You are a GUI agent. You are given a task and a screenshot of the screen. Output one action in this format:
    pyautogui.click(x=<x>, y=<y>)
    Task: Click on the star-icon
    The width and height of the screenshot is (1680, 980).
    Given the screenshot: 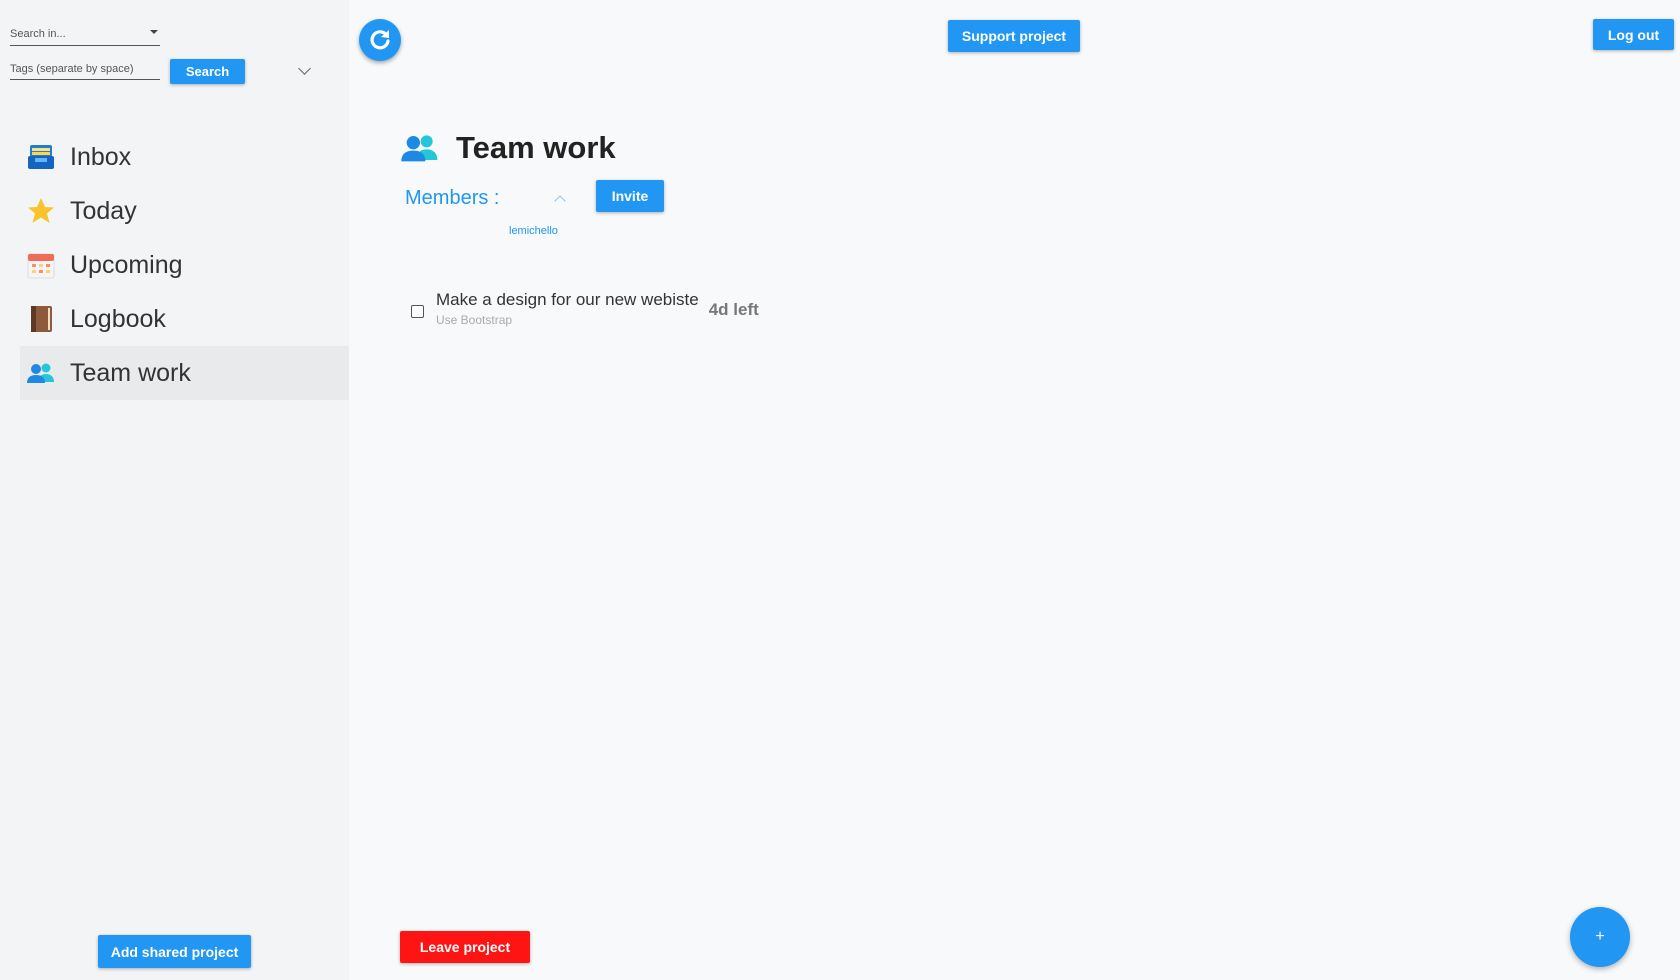 What is the action you would take?
    pyautogui.click(x=41, y=211)
    